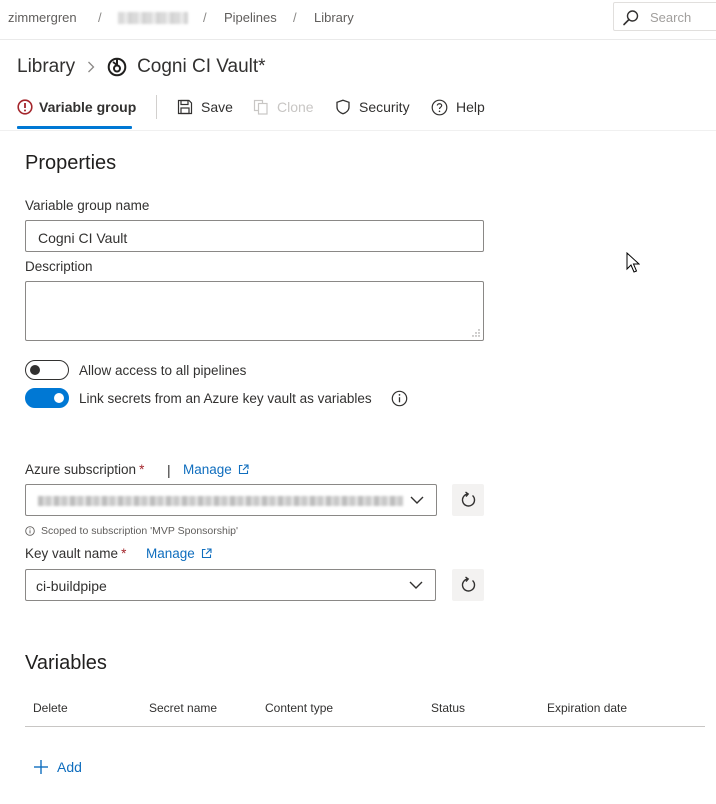  What do you see at coordinates (399, 398) in the screenshot?
I see `info-icon` at bounding box center [399, 398].